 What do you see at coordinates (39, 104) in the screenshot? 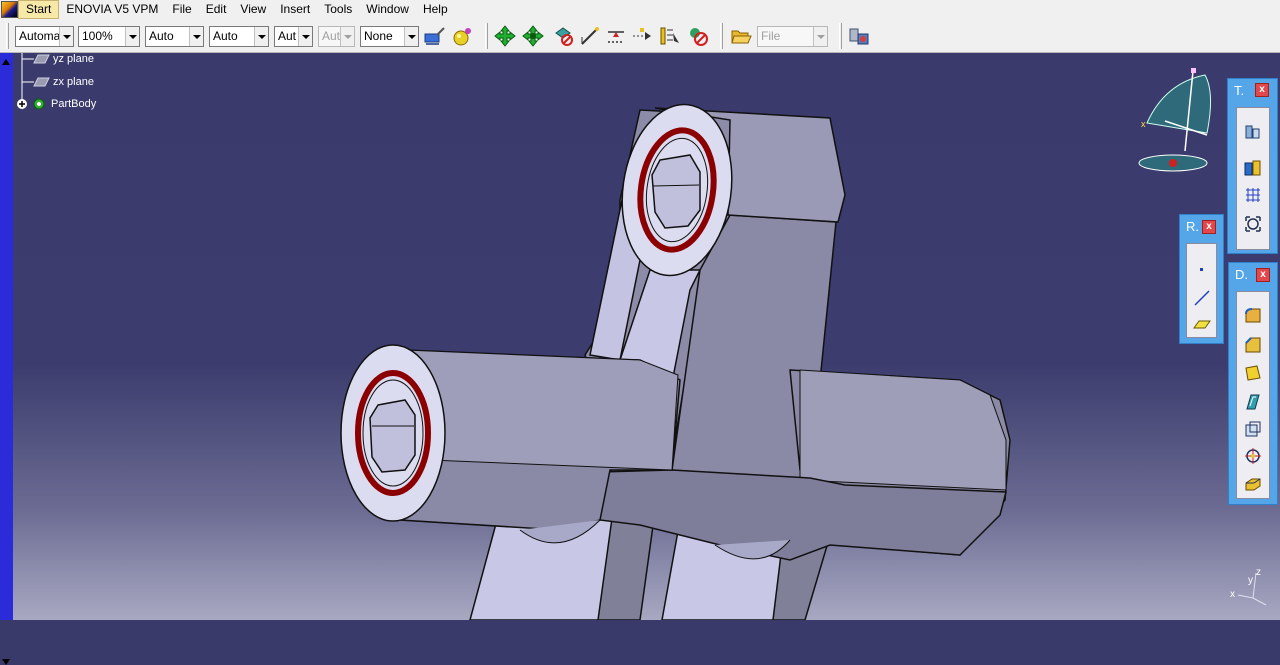
I see `partbody-gear-icon` at bounding box center [39, 104].